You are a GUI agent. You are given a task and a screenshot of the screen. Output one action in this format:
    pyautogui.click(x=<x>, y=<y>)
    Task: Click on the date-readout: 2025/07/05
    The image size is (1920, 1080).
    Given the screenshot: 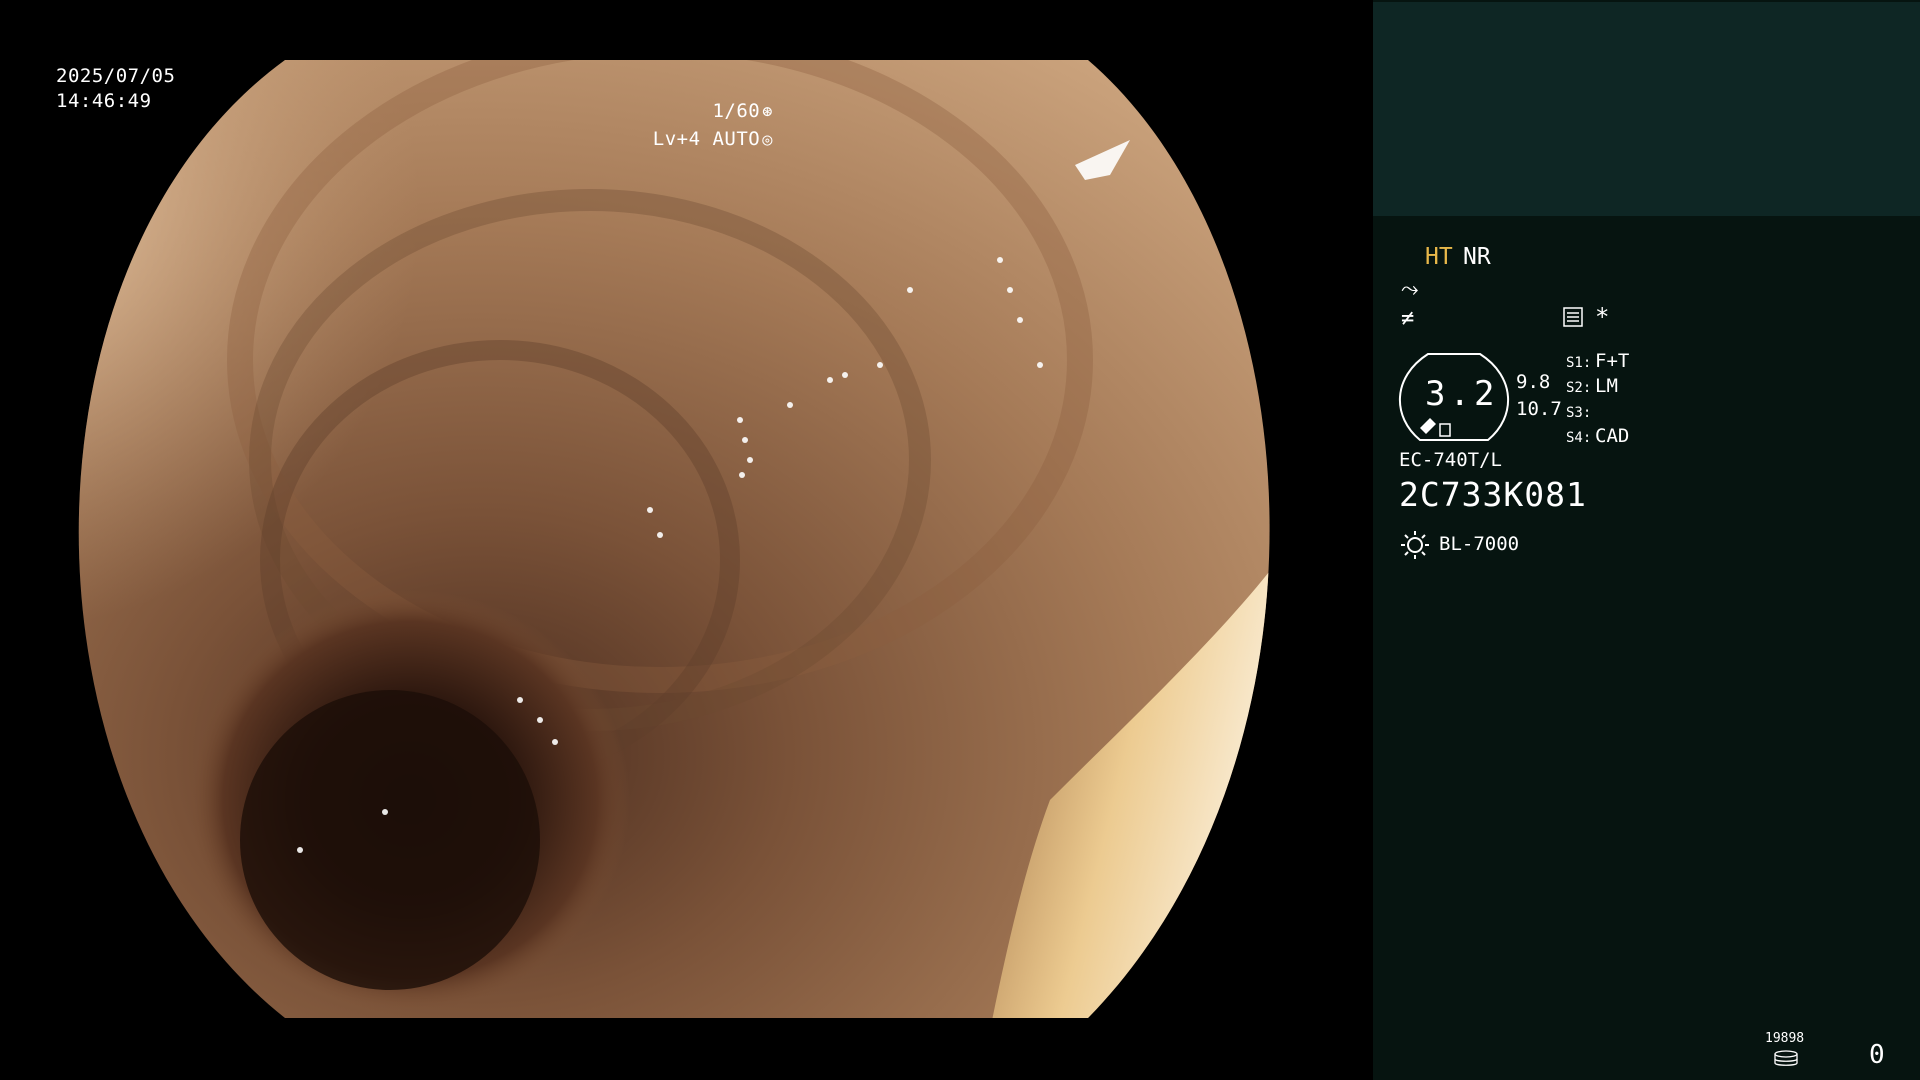 What is the action you would take?
    pyautogui.click(x=116, y=76)
    